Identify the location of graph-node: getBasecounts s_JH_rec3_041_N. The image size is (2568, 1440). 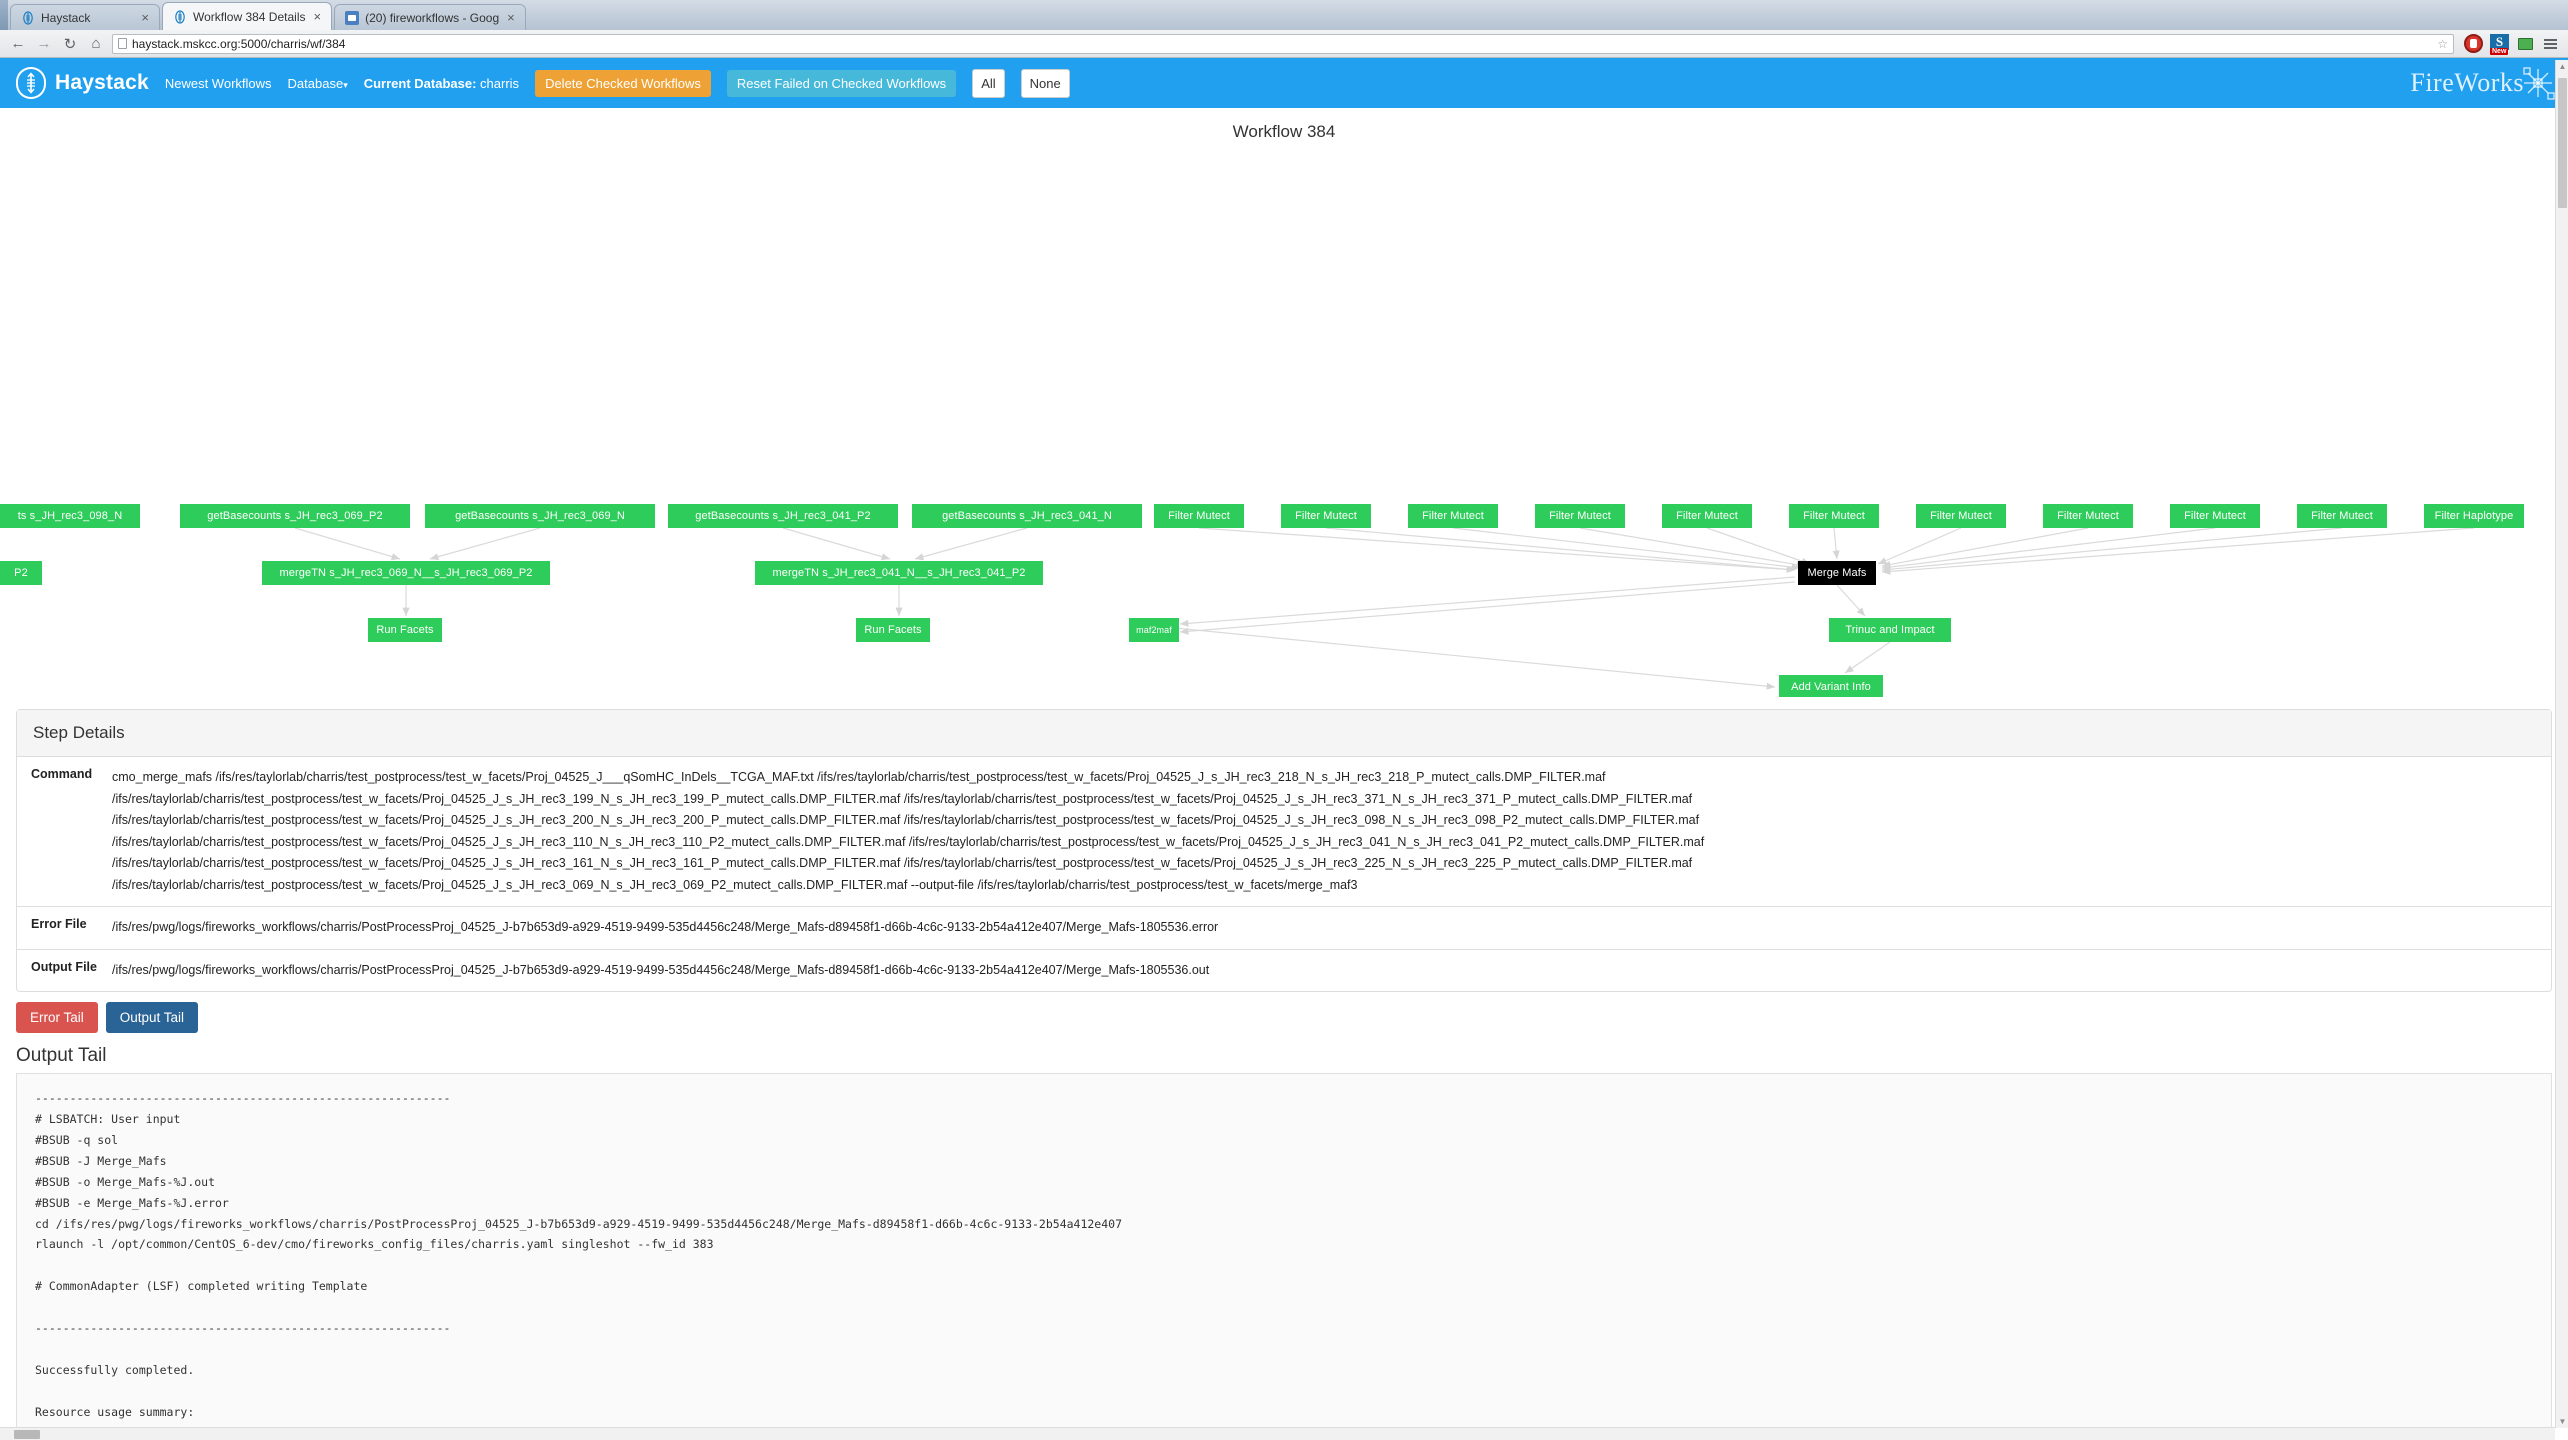
(1027, 516).